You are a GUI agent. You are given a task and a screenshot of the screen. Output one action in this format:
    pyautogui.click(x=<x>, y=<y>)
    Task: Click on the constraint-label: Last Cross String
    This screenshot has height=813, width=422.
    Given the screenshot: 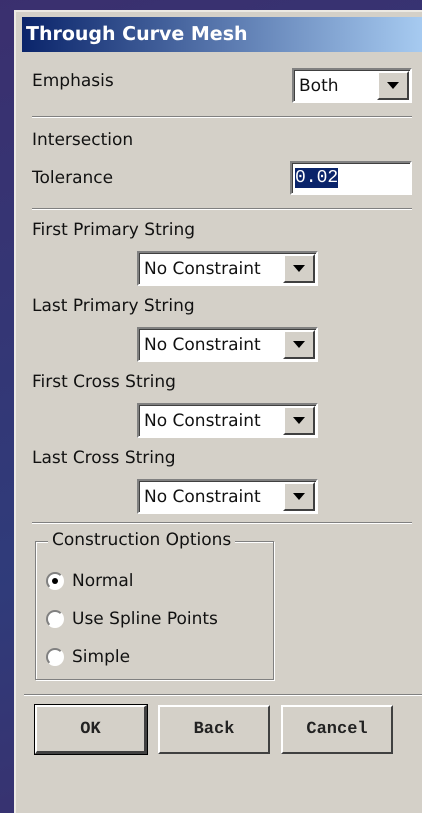 What is the action you would take?
    pyautogui.click(x=104, y=459)
    